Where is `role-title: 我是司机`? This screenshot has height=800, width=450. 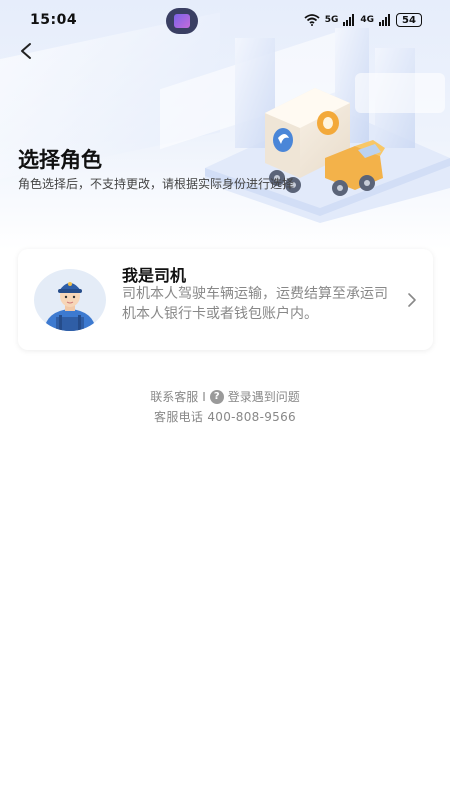 role-title: 我是司机 is located at coordinates (154, 275).